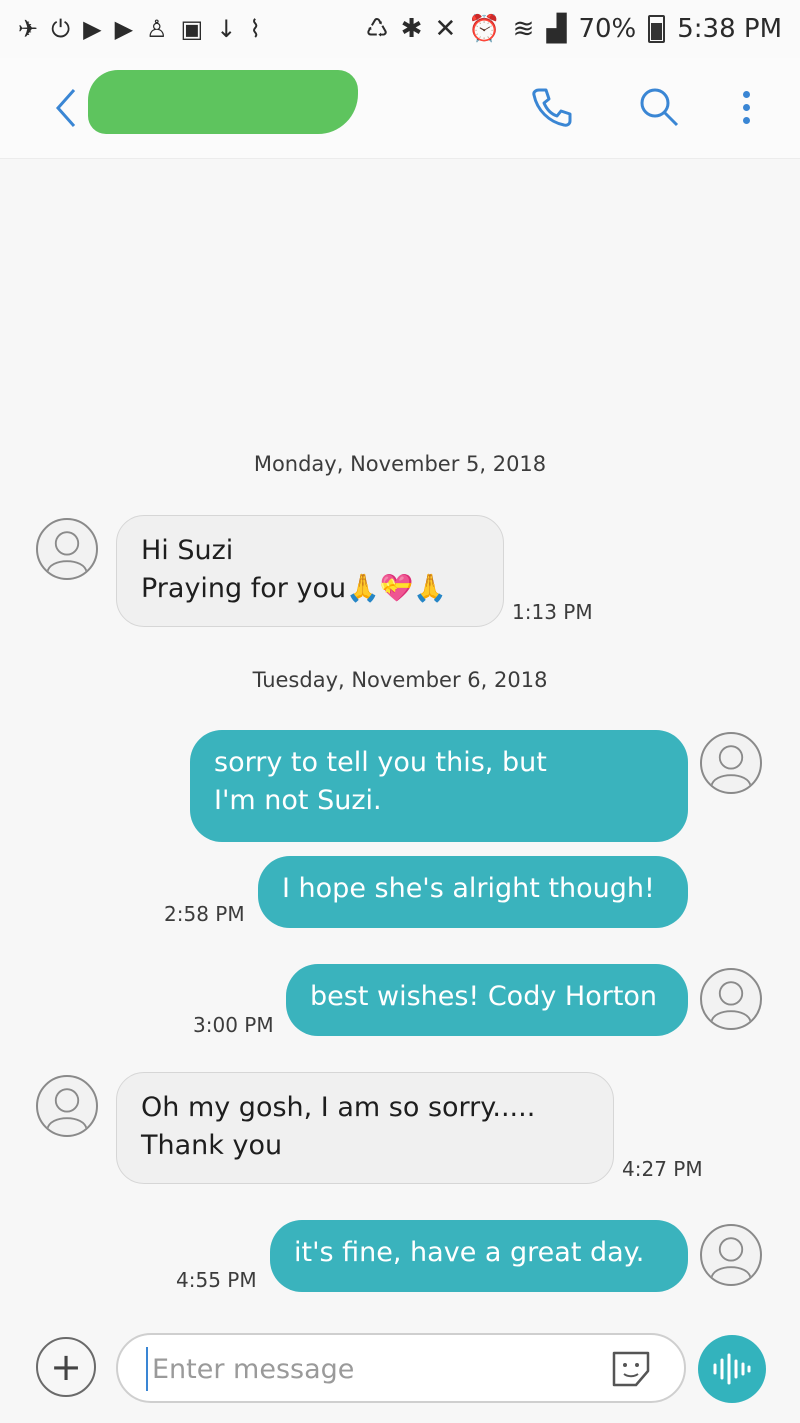  I want to click on alarm-icon: ⏰, so click(484, 29).